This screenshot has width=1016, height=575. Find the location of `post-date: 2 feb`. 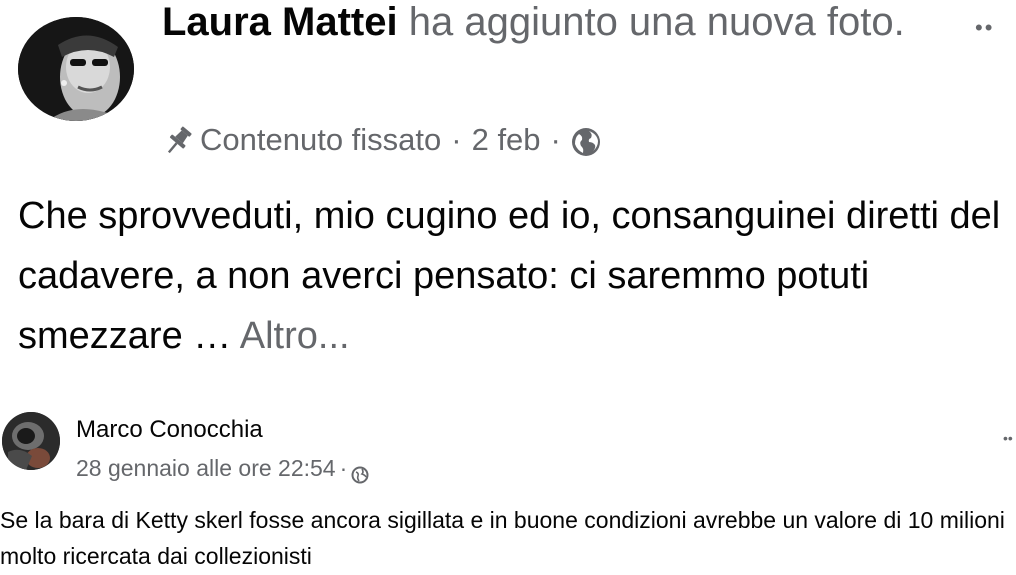

post-date: 2 feb is located at coordinates (506, 140).